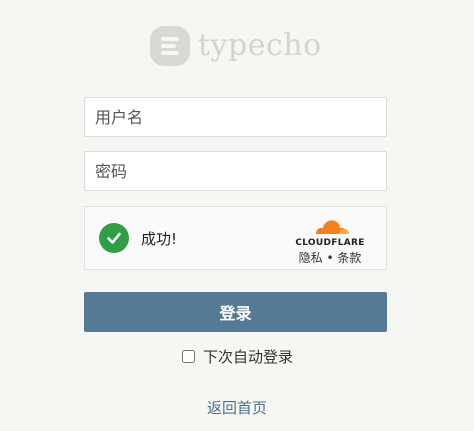 The height and width of the screenshot is (431, 474). Describe the element at coordinates (235, 238) in the screenshot. I see `captcha-widget: 成功! CLOUDFLARE 隐私 • 条款` at that location.